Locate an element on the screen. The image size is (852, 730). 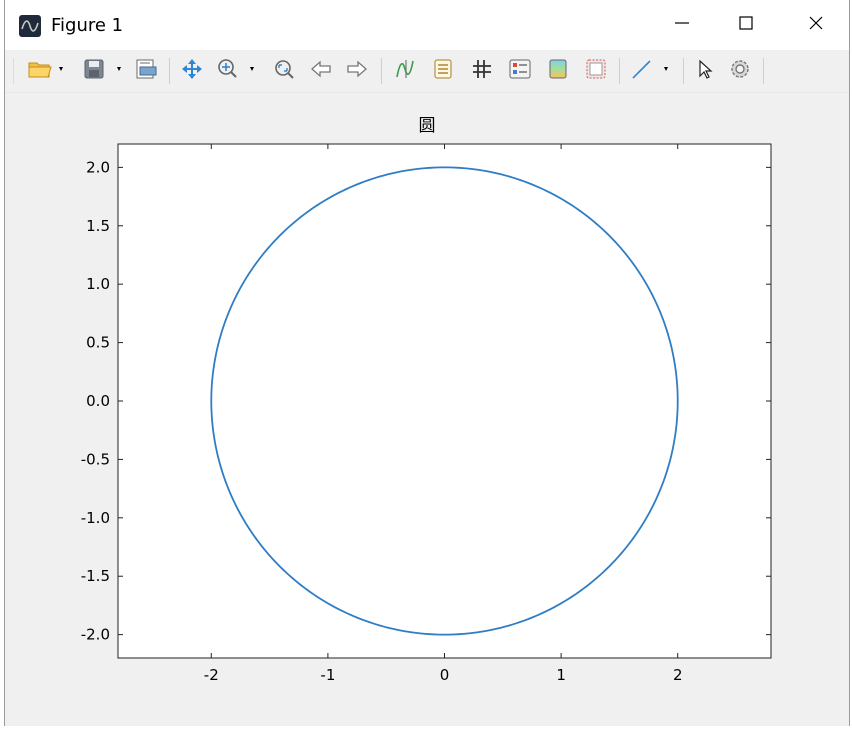
y-tick-label: 0.0 is located at coordinates (98, 401).